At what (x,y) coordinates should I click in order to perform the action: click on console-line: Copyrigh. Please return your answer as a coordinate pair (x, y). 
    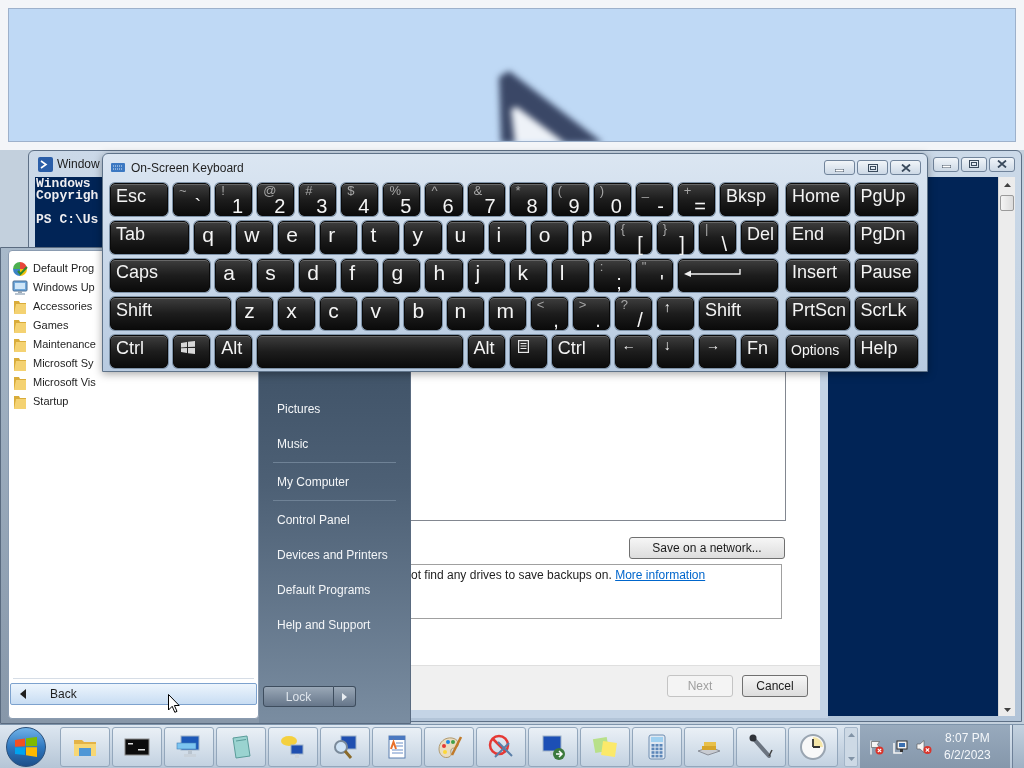
    Looking at the image, I should click on (67, 196).